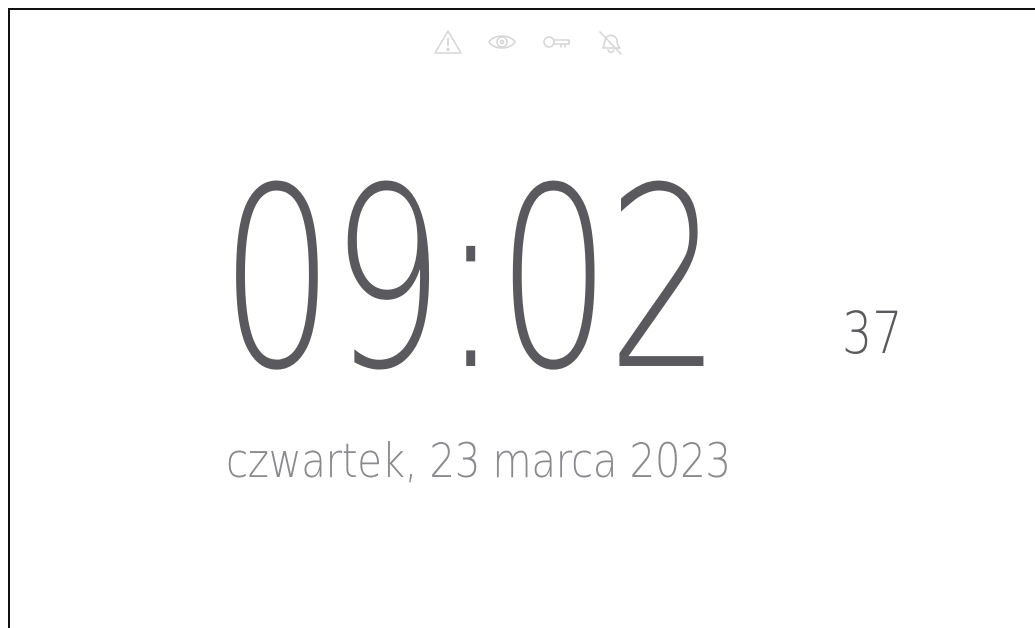  Describe the element at coordinates (556, 42) in the screenshot. I see `key-icon` at that location.